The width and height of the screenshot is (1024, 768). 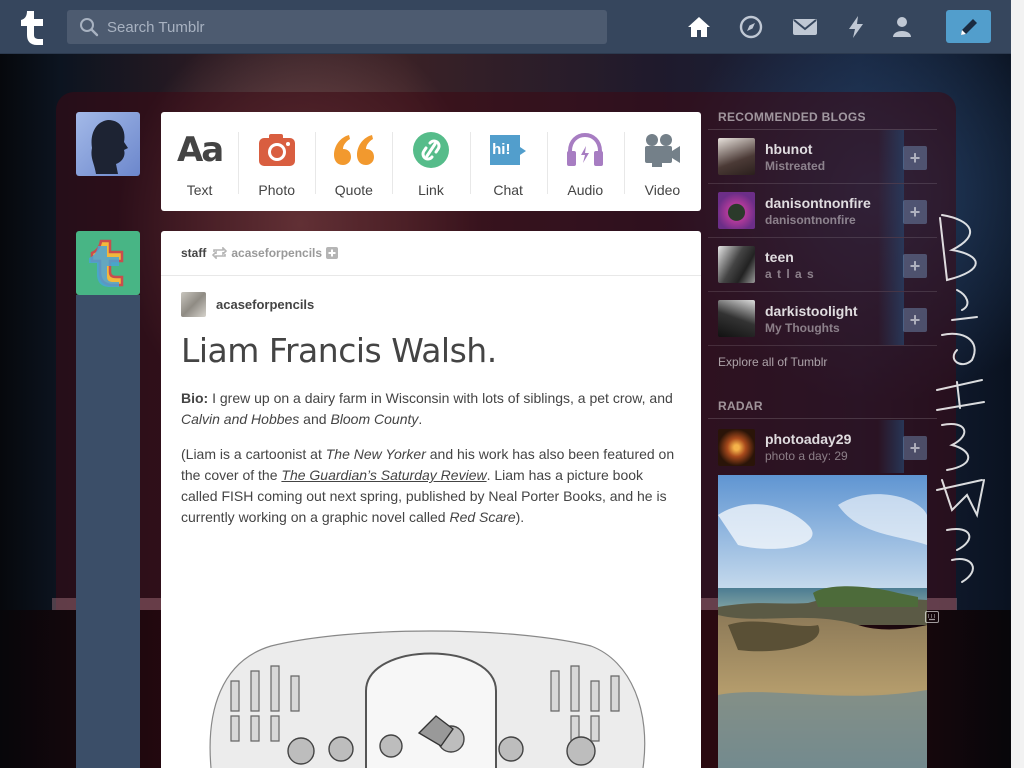 I want to click on top-navigation-bar, so click(x=505, y=27).